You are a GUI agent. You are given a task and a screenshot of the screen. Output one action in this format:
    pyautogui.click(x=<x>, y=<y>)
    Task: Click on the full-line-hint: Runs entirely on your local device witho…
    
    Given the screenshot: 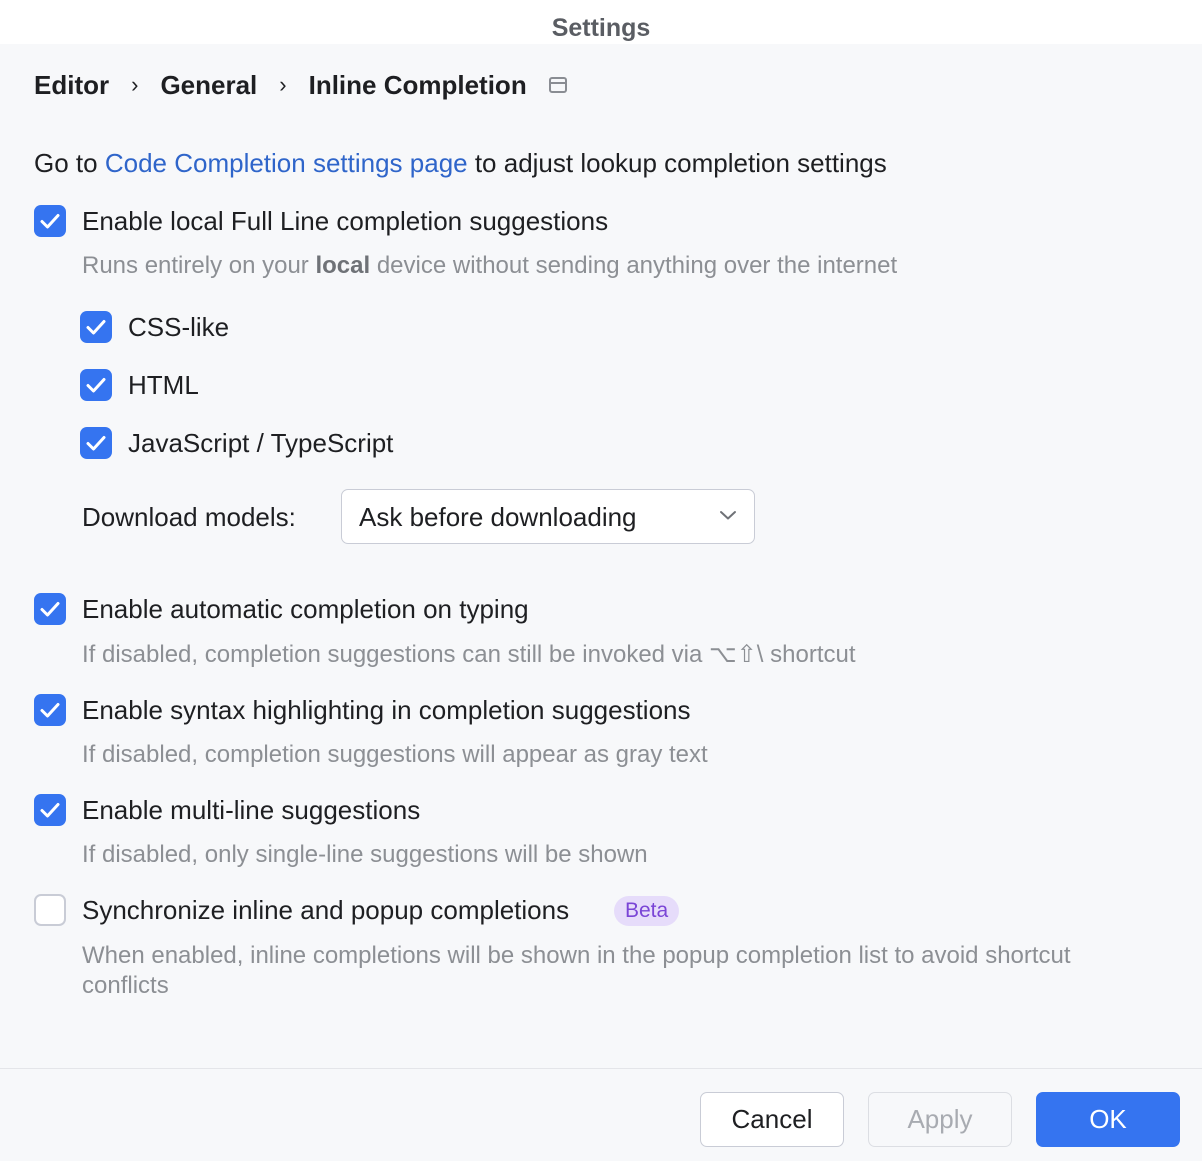 What is the action you would take?
    pyautogui.click(x=489, y=266)
    